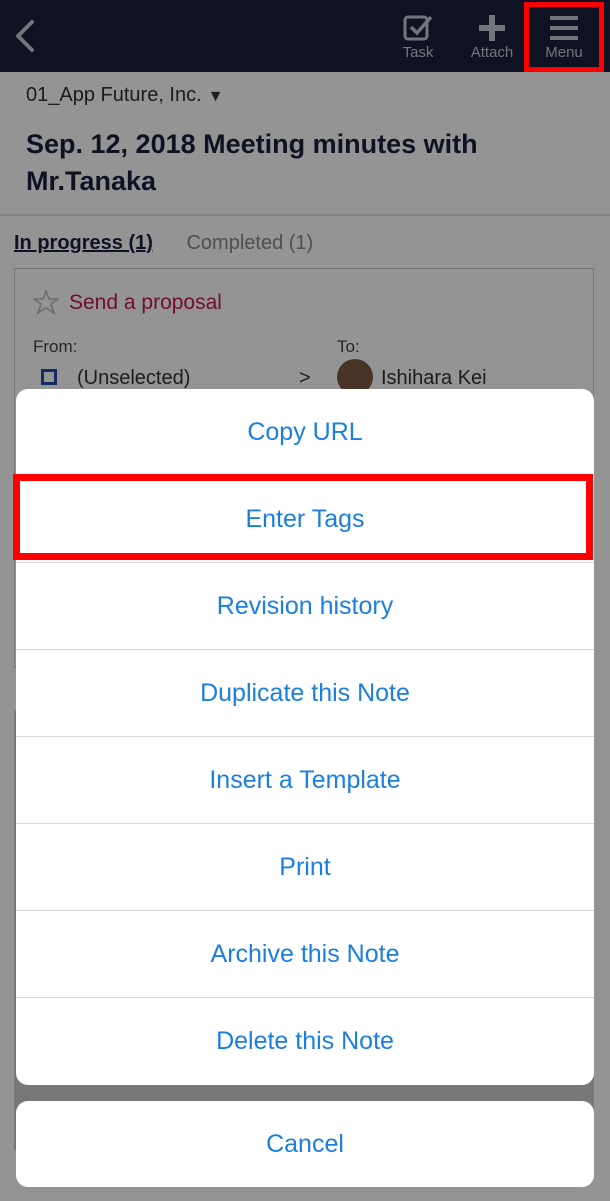 Image resolution: width=610 pixels, height=1201 pixels. I want to click on enter-tags-button: Enter Tags, so click(305, 519).